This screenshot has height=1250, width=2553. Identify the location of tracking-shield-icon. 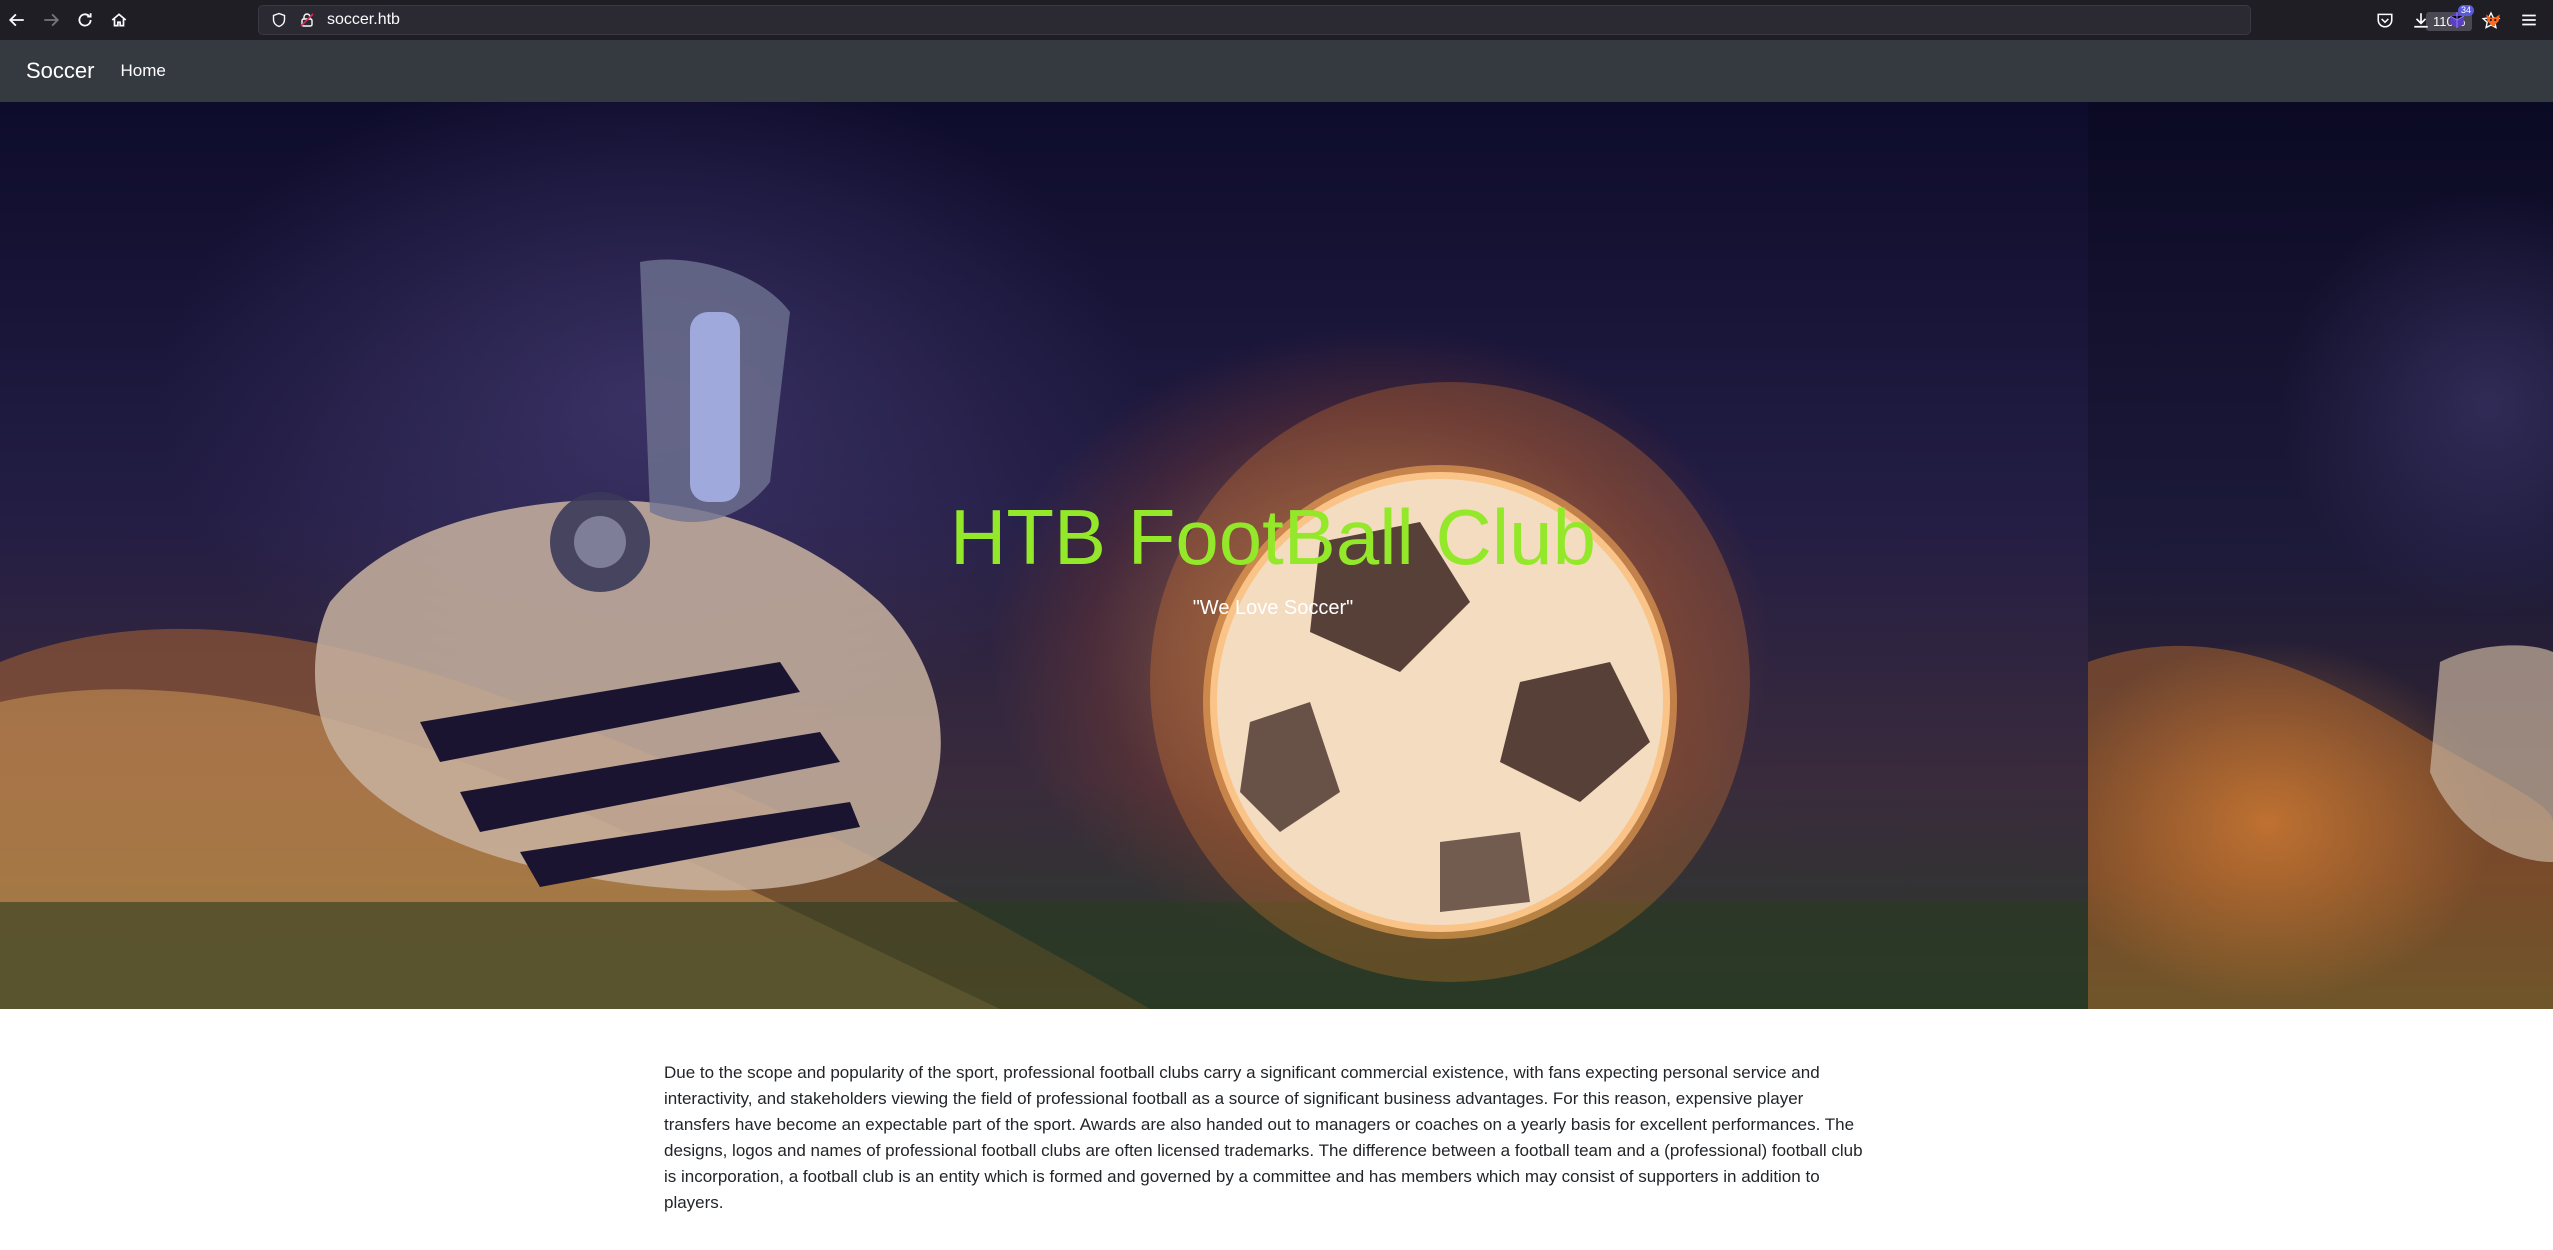
(279, 20).